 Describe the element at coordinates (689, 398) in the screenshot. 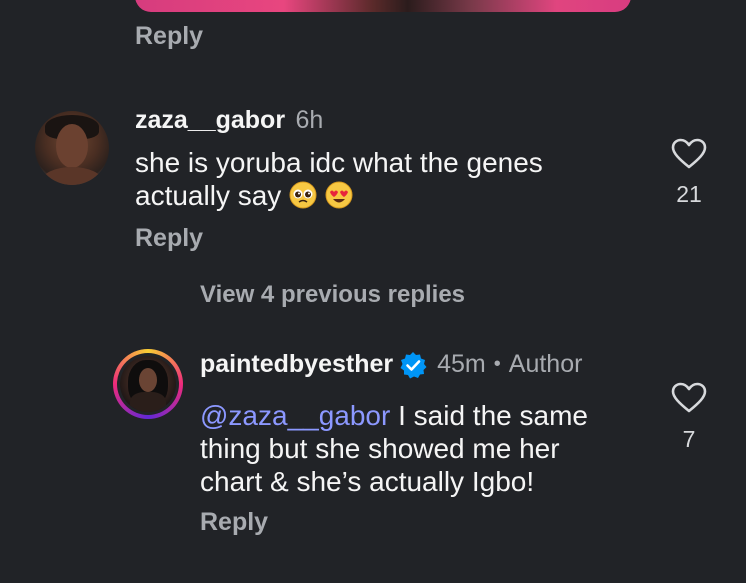

I see `reply-like-heart-icon` at that location.